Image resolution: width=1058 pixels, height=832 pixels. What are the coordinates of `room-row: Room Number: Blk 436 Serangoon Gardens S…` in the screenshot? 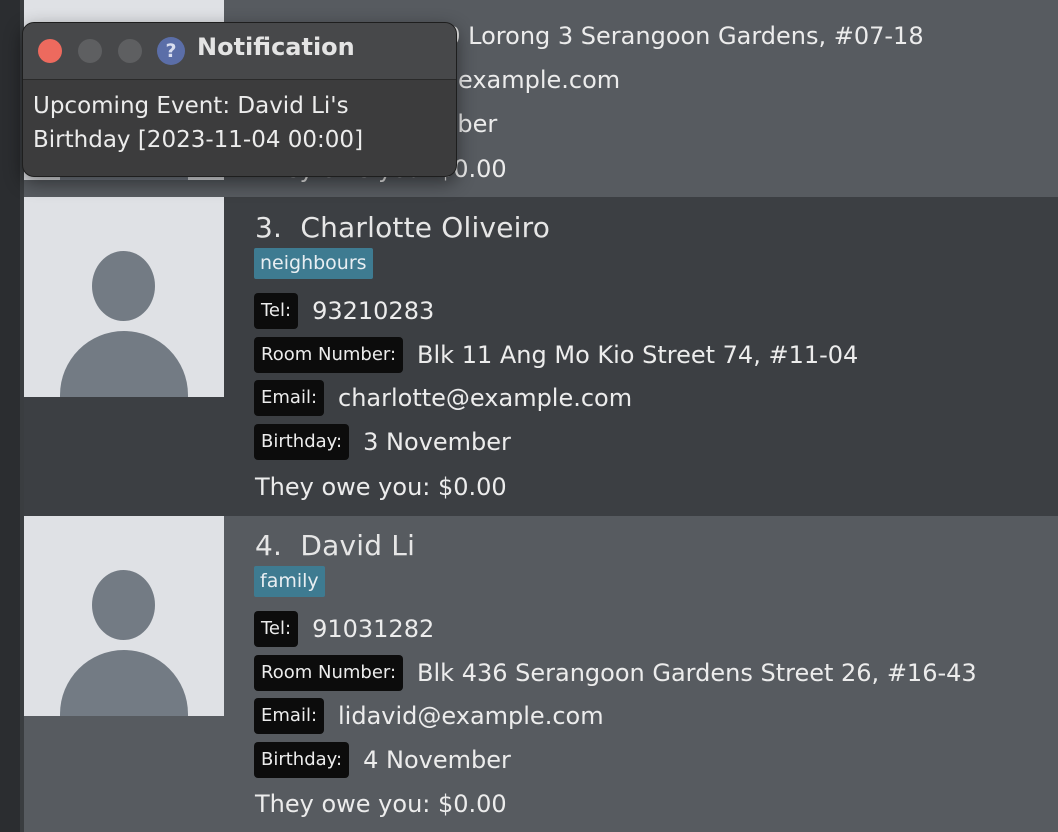 It's located at (615, 673).